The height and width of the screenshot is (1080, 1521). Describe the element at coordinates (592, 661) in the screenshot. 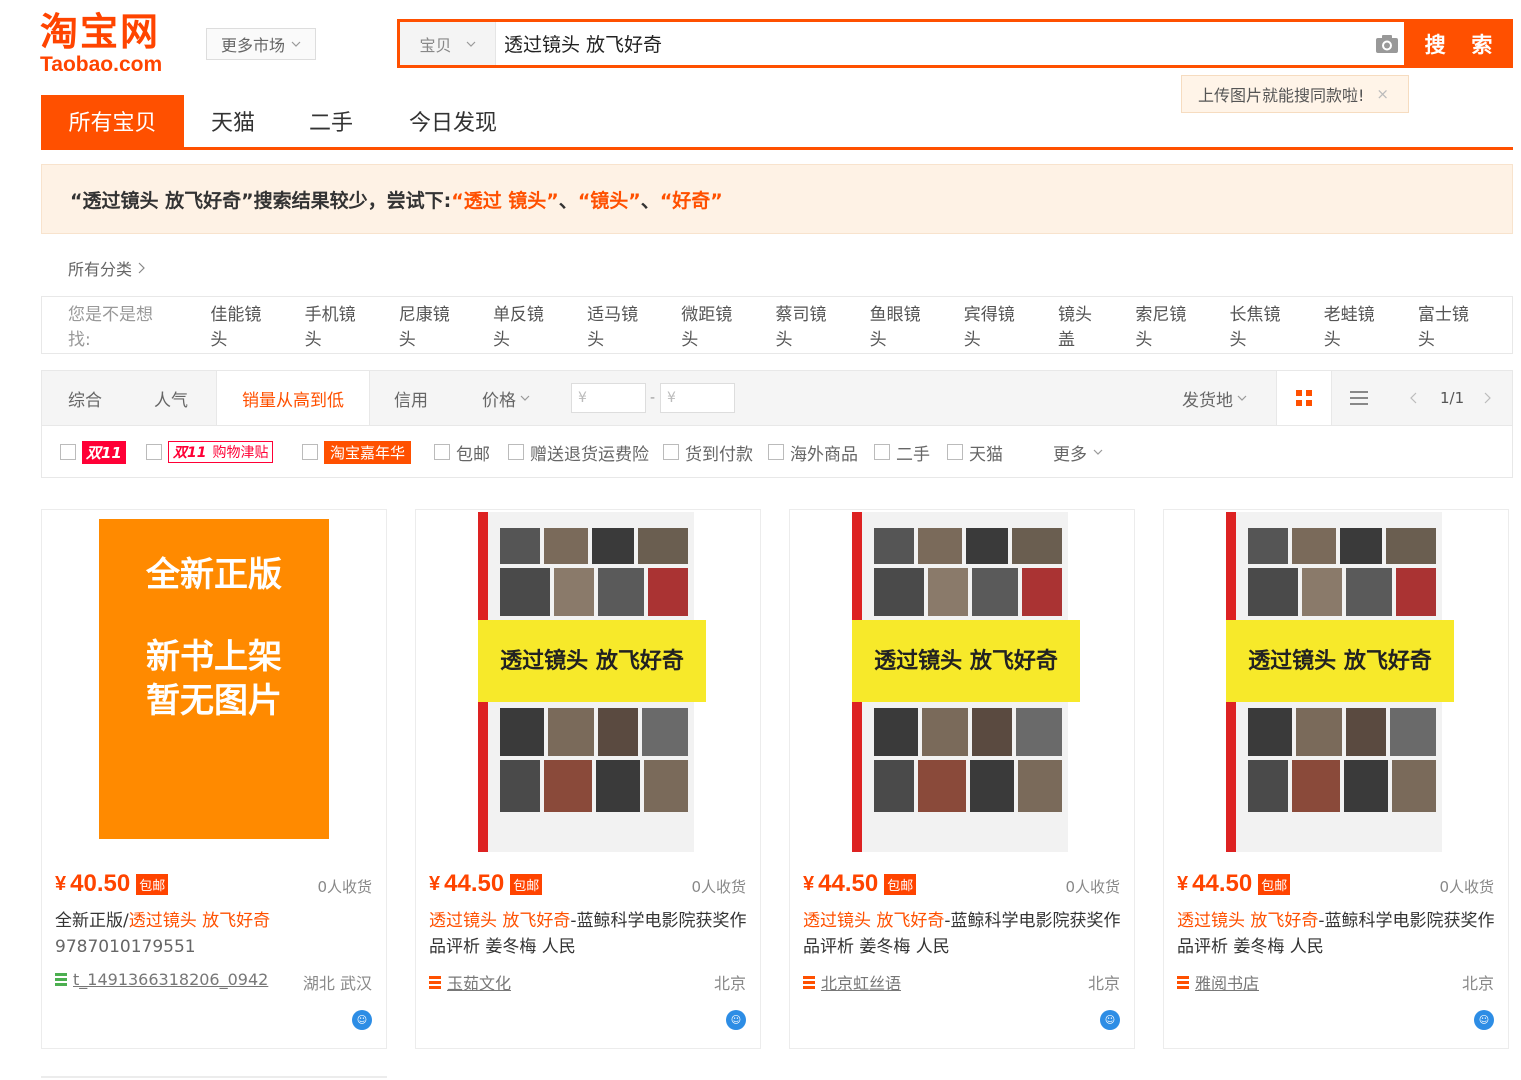

I see `book-title: 透过镜头 放飞好奇` at that location.